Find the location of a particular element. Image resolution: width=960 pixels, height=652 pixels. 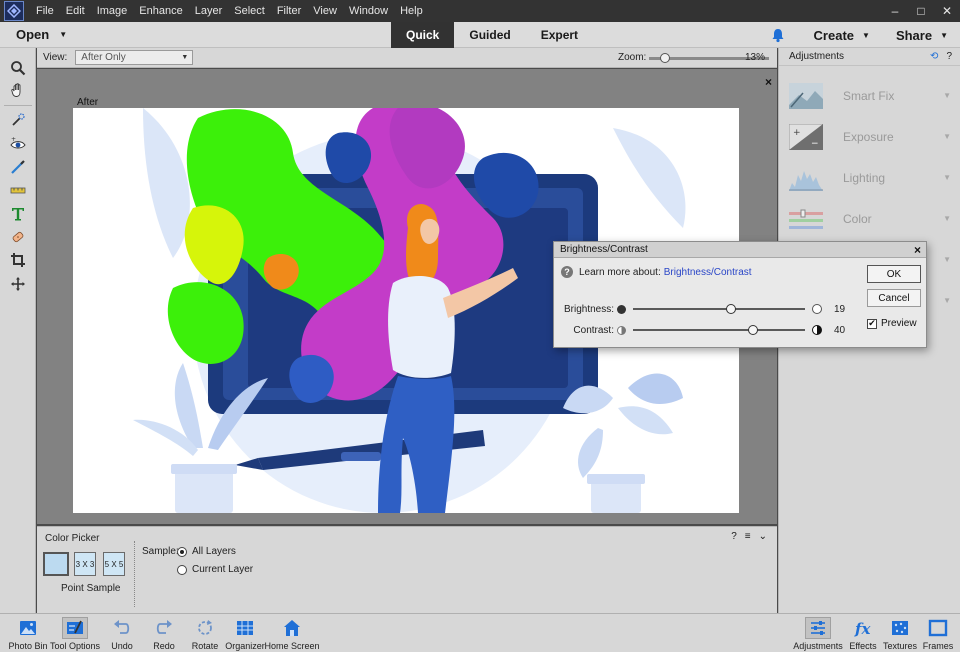

adjustment-color: Color ▼ is located at coordinates (869, 218).